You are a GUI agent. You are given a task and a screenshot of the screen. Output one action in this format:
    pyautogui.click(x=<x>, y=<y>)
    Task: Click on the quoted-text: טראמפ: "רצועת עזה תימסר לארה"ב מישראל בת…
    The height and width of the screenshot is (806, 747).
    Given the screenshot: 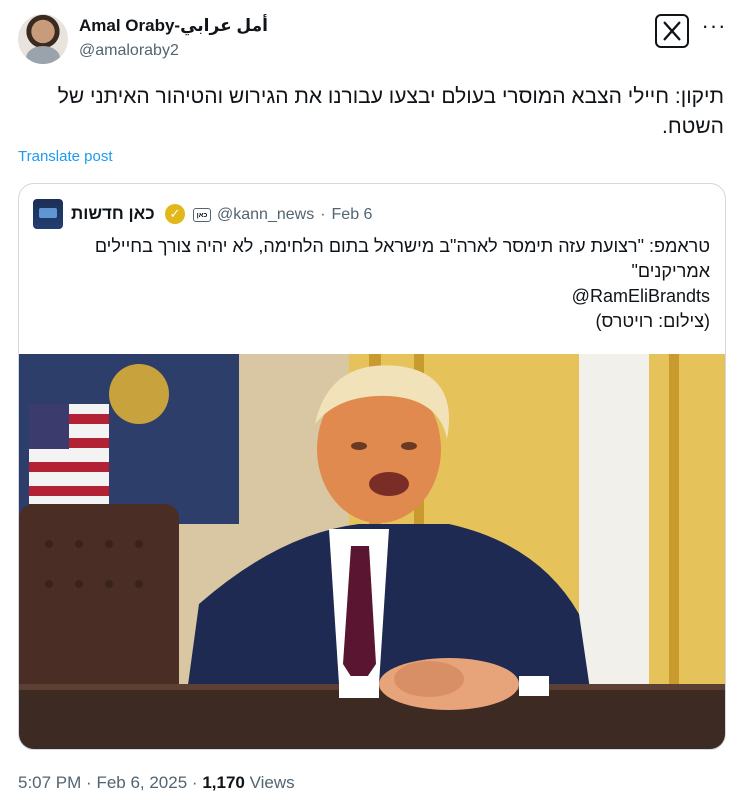 What is the action you would take?
    pyautogui.click(x=371, y=284)
    